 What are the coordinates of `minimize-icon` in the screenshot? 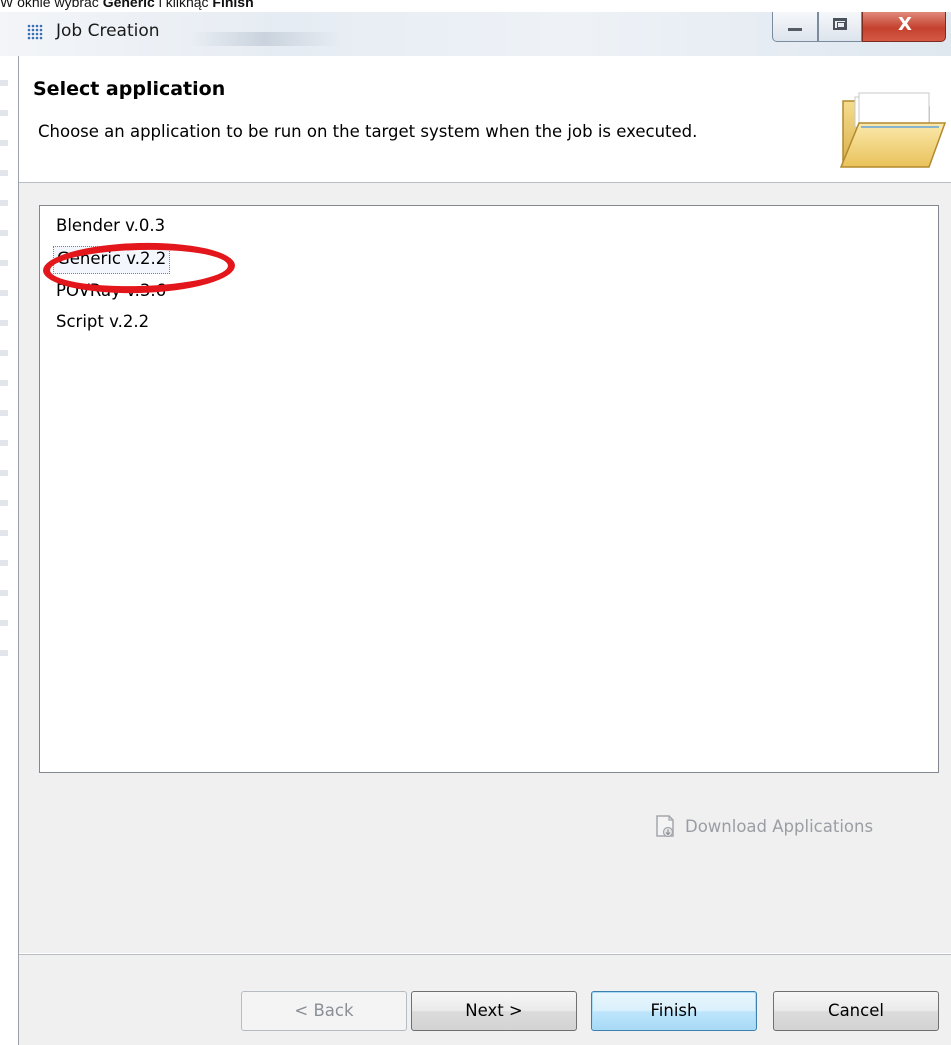 It's located at (795, 29).